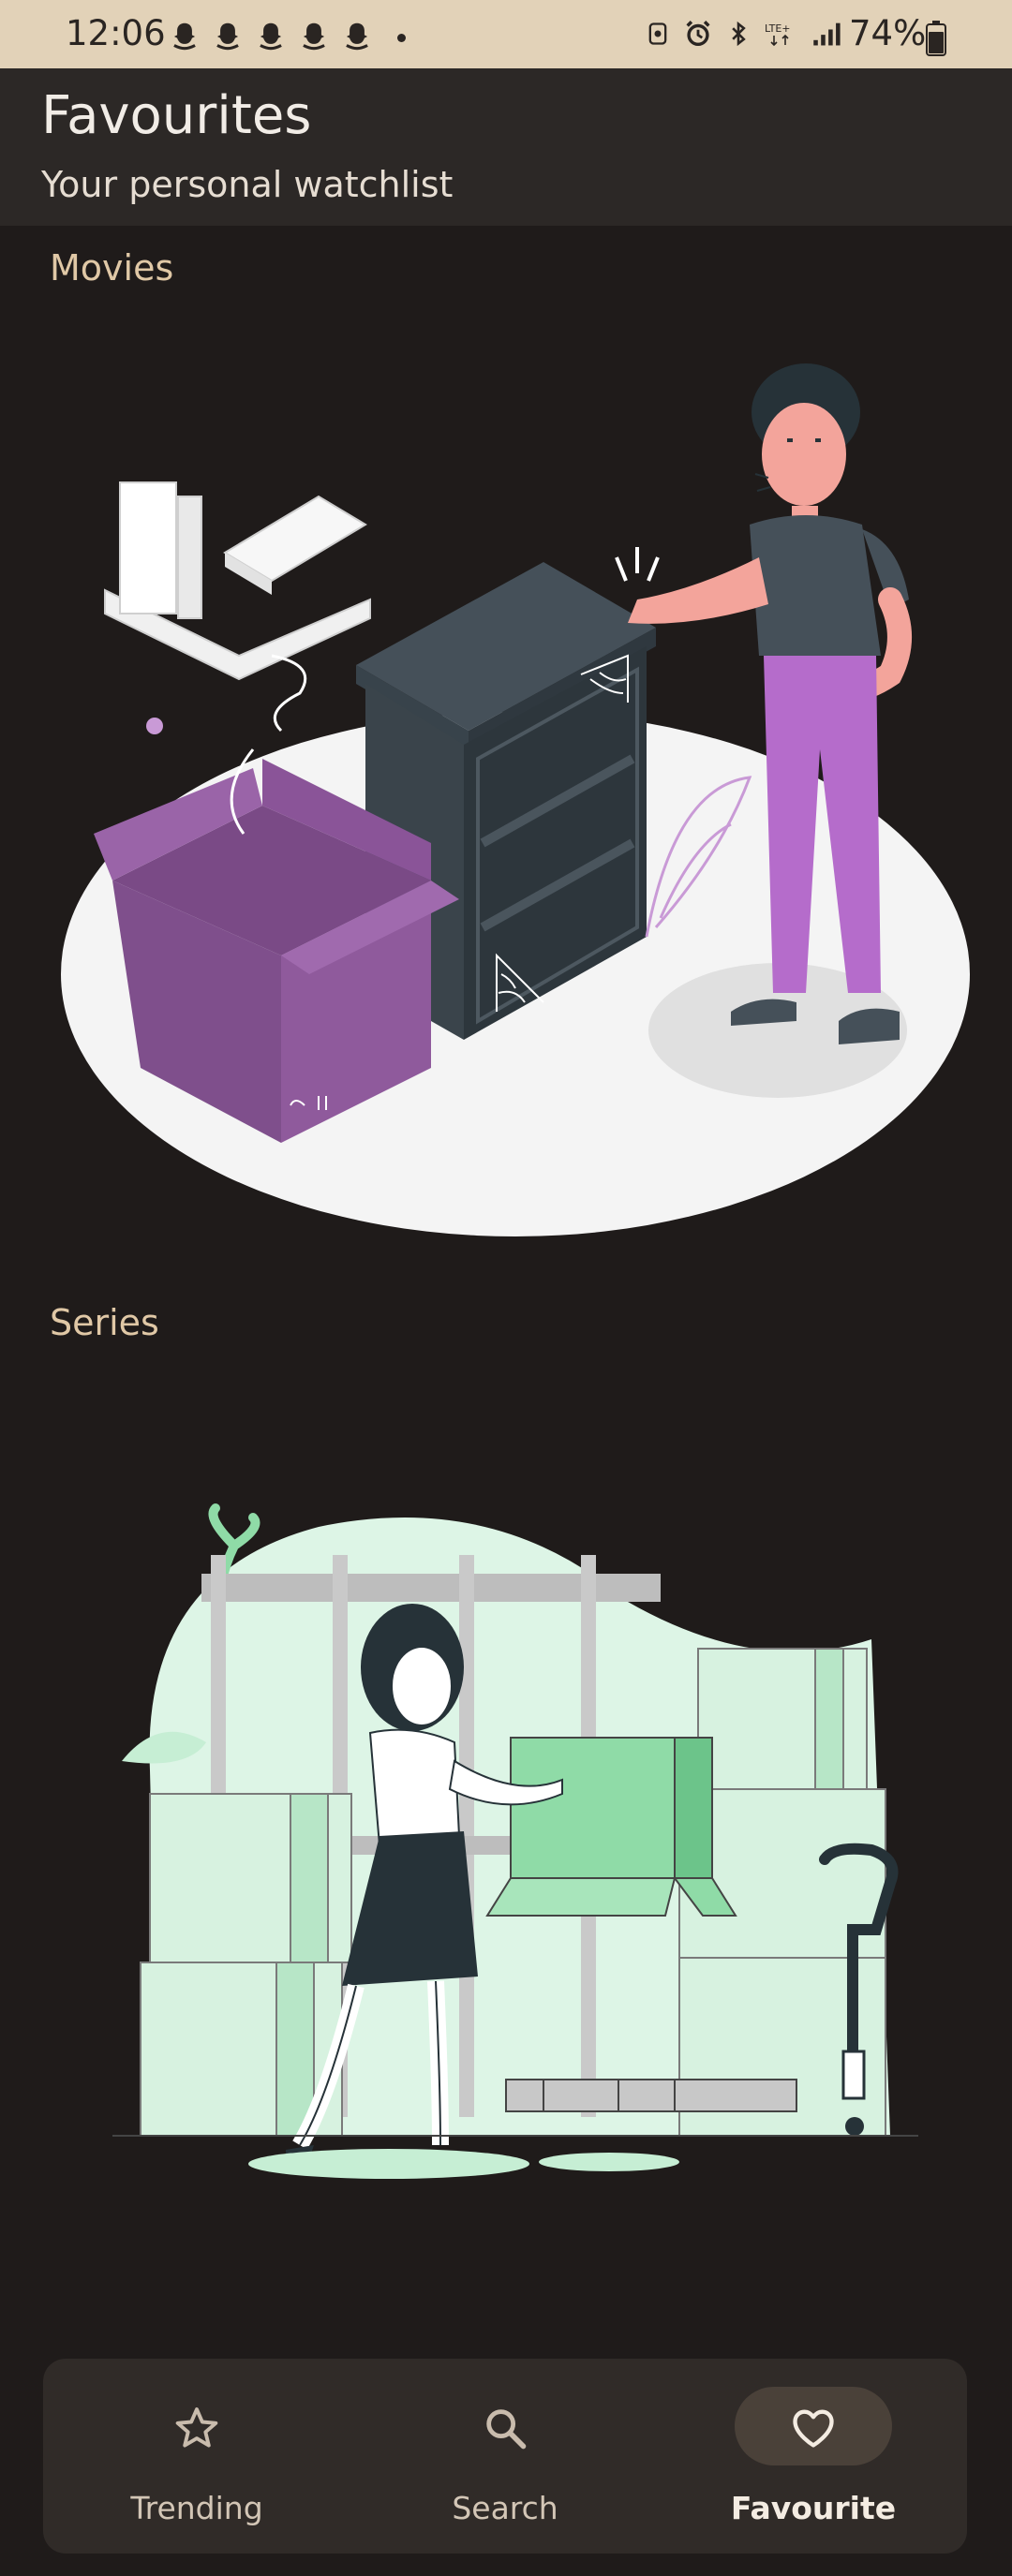  What do you see at coordinates (657, 33) in the screenshot?
I see `data-saver-icon` at bounding box center [657, 33].